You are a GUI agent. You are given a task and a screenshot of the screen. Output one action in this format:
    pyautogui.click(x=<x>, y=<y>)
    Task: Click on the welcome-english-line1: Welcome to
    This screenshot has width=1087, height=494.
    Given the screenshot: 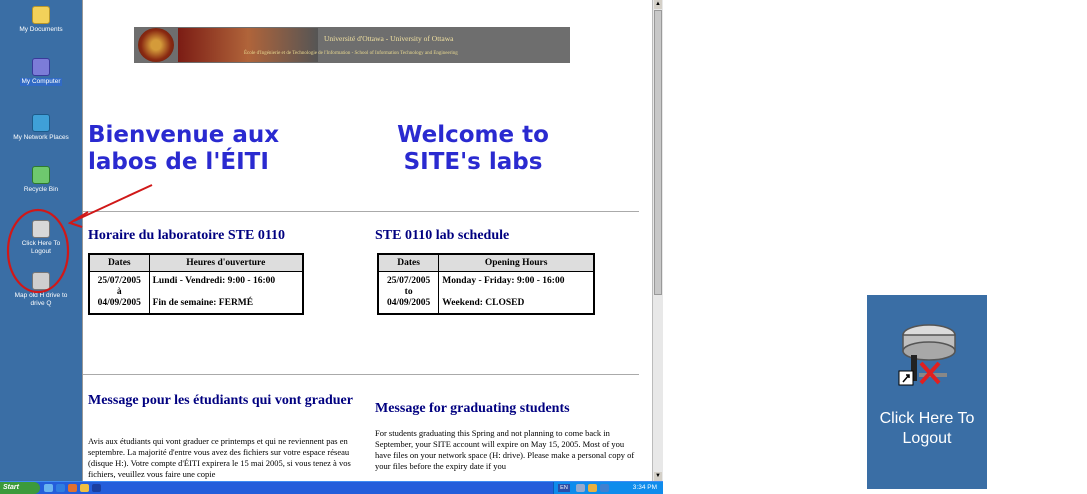 What is the action you would take?
    pyautogui.click(x=473, y=135)
    